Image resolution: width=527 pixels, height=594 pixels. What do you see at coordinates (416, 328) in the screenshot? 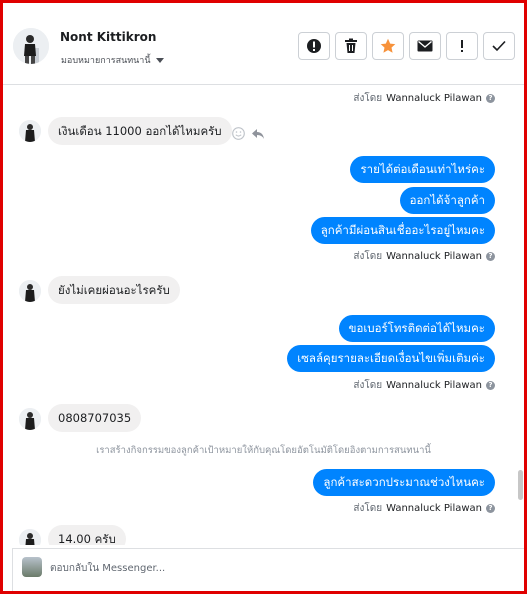
I see `outgoing-message: ขอเบอร์โทรติดต่อได้ไหมคะ` at bounding box center [416, 328].